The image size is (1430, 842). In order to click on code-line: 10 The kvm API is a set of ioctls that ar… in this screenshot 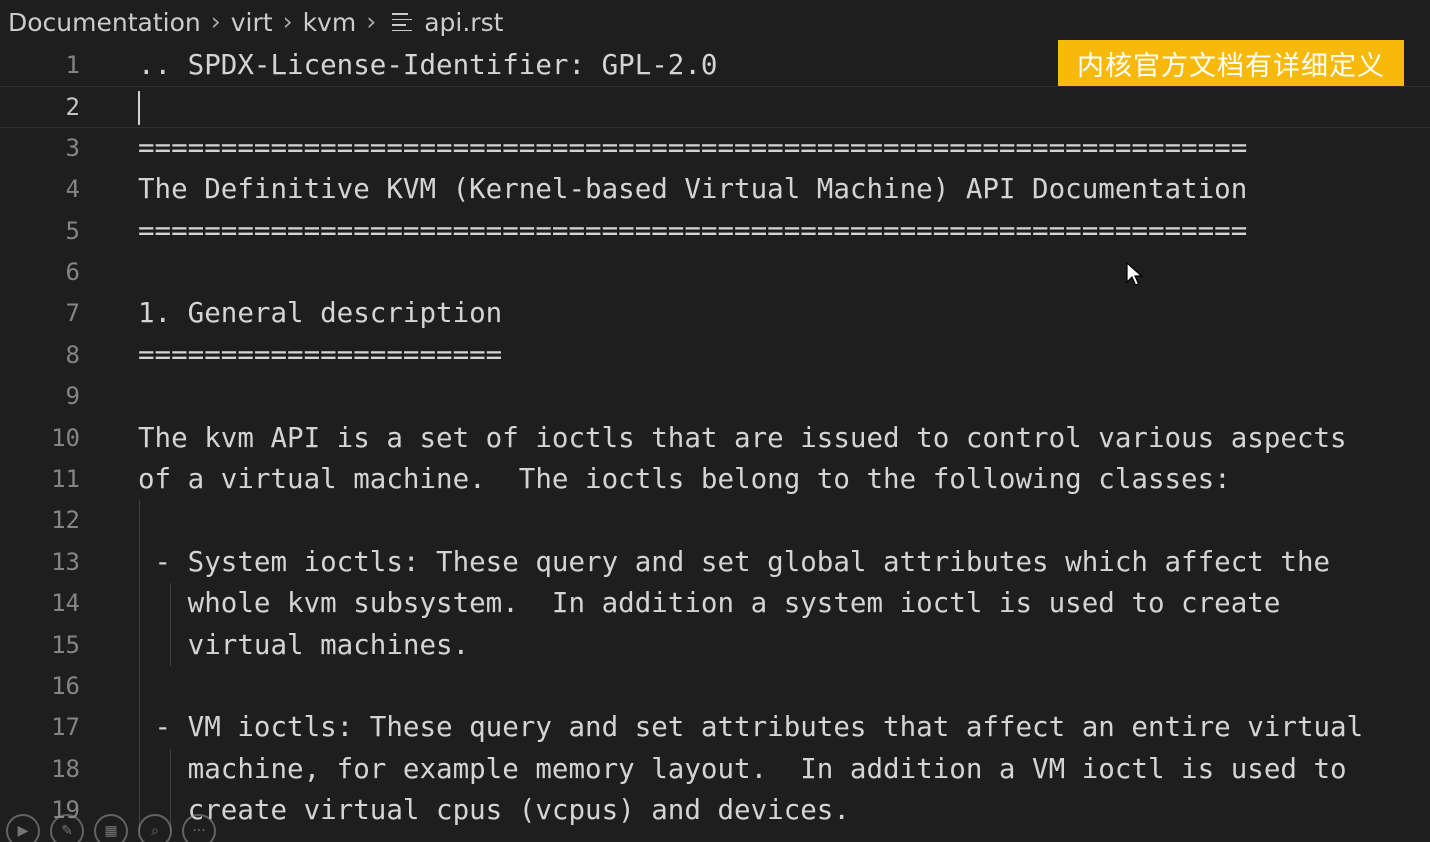, I will do `click(715, 438)`.